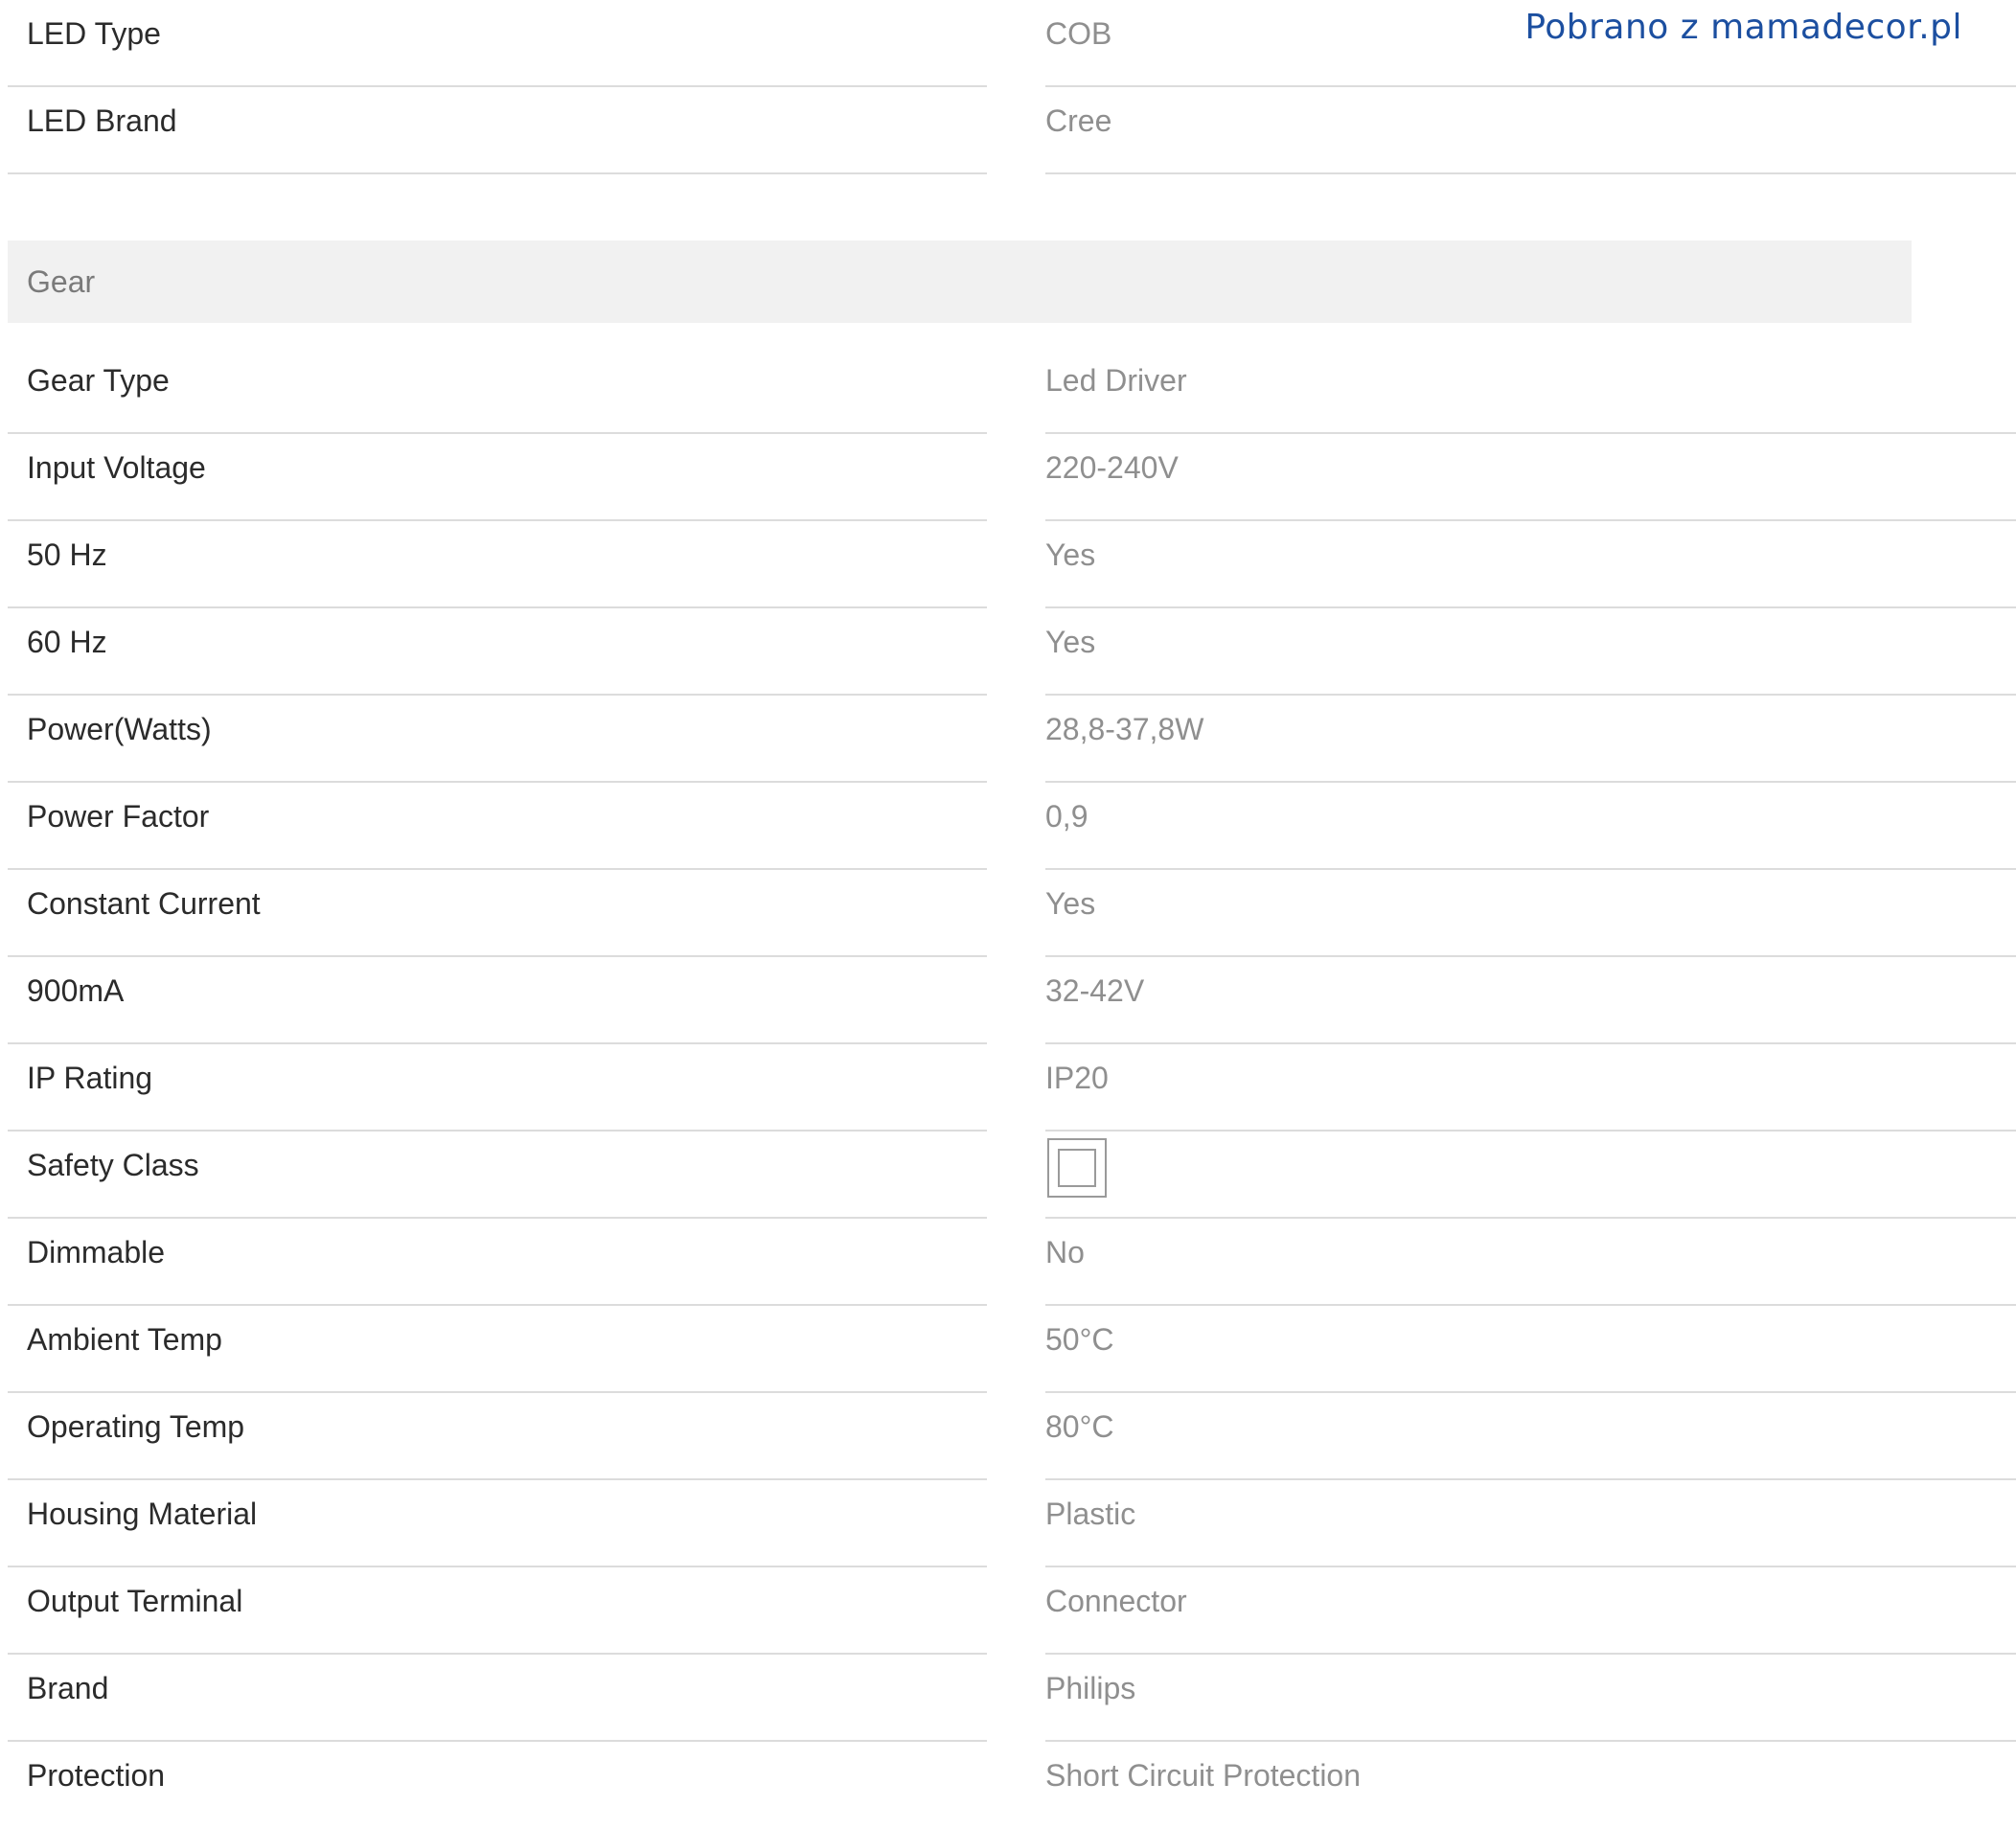  Describe the element at coordinates (1008, 1175) in the screenshot. I see `spec-row-safety-class: Safety Class` at that location.